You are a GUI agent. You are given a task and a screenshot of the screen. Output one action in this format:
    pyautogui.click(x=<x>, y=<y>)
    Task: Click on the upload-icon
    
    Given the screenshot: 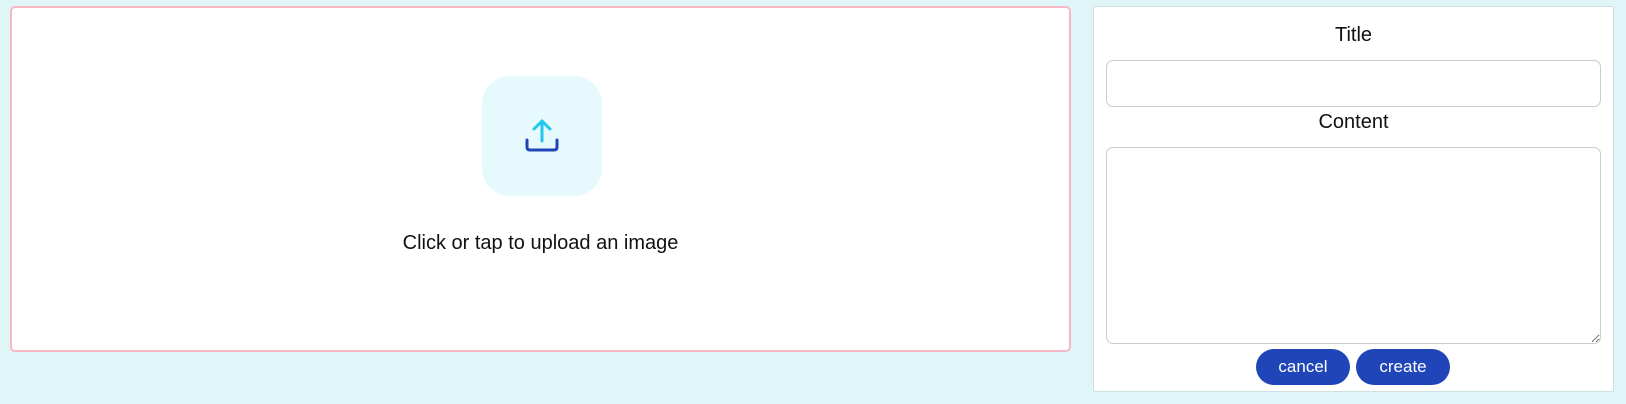 What is the action you would take?
    pyautogui.click(x=542, y=135)
    